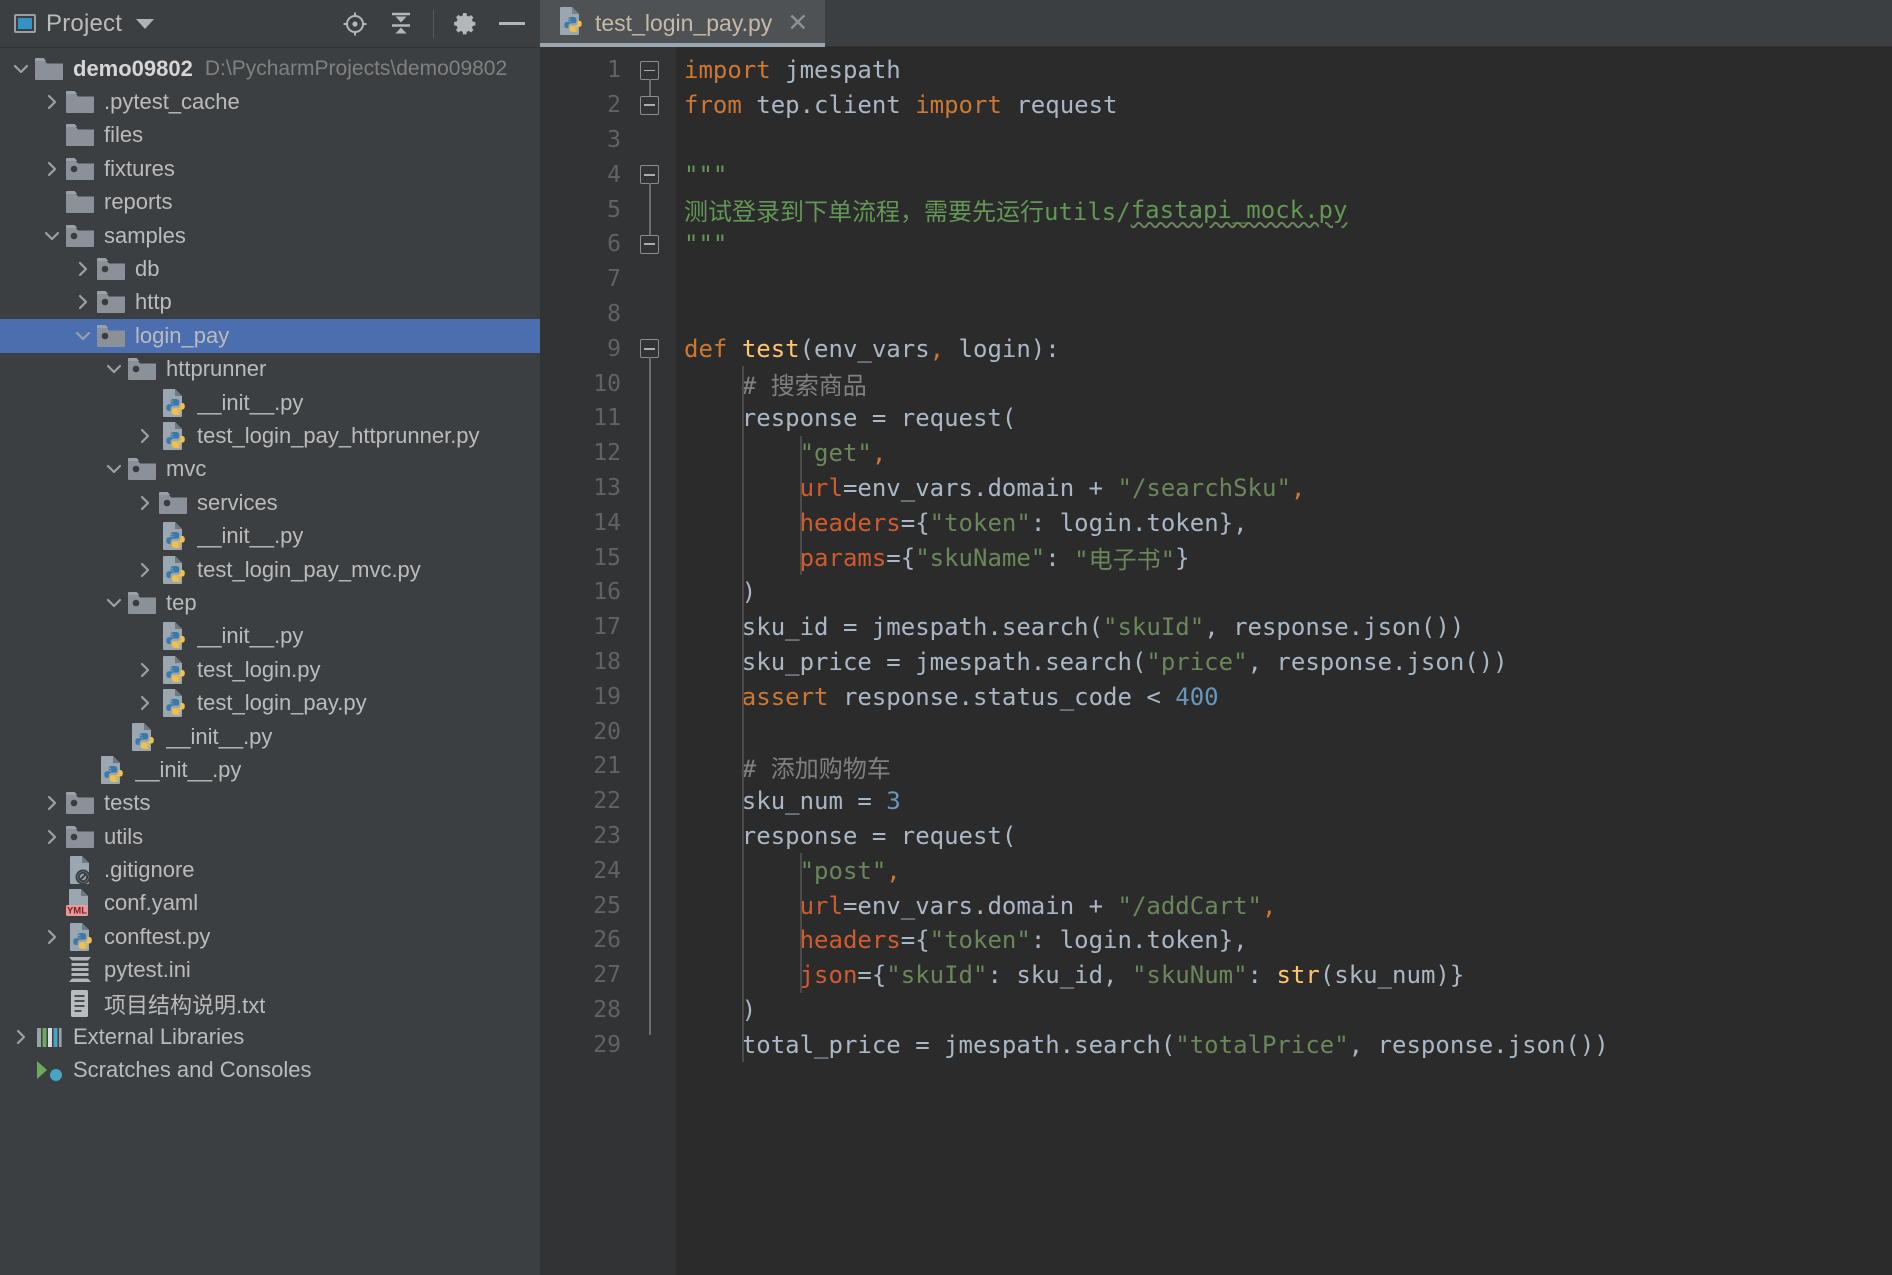  What do you see at coordinates (270, 1036) in the screenshot?
I see `tree-row-external-libraries: External Libraries` at bounding box center [270, 1036].